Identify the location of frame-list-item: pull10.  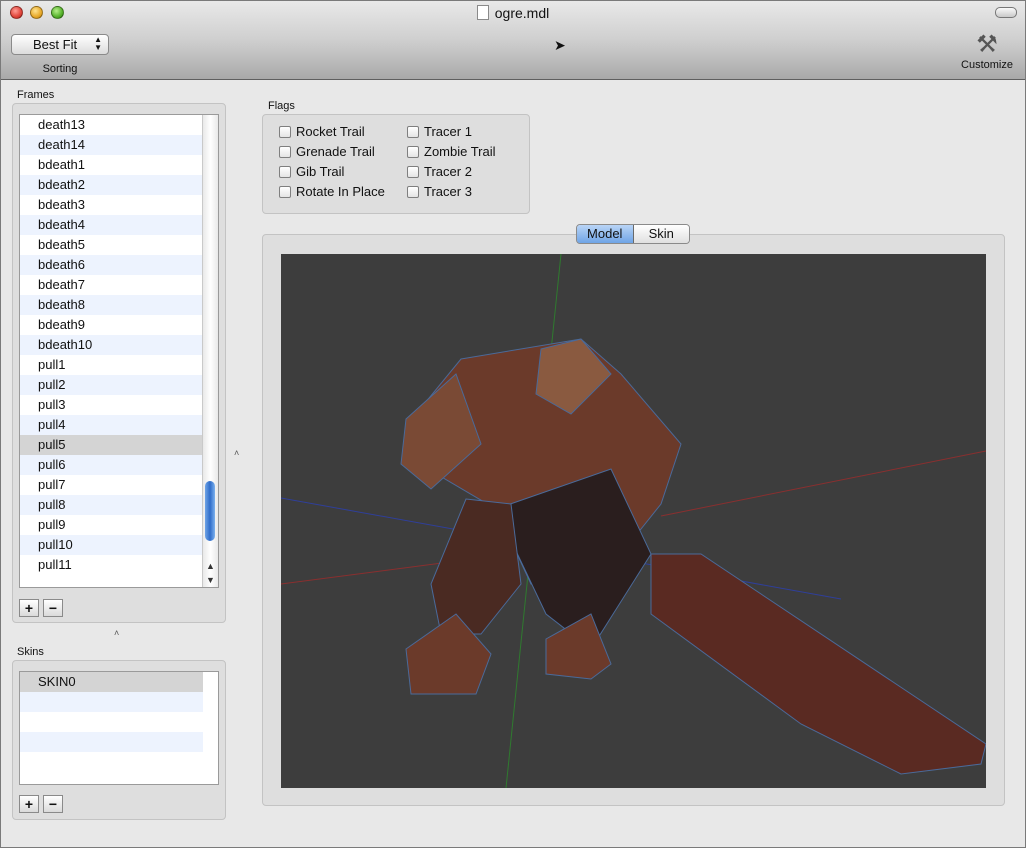
(119, 545).